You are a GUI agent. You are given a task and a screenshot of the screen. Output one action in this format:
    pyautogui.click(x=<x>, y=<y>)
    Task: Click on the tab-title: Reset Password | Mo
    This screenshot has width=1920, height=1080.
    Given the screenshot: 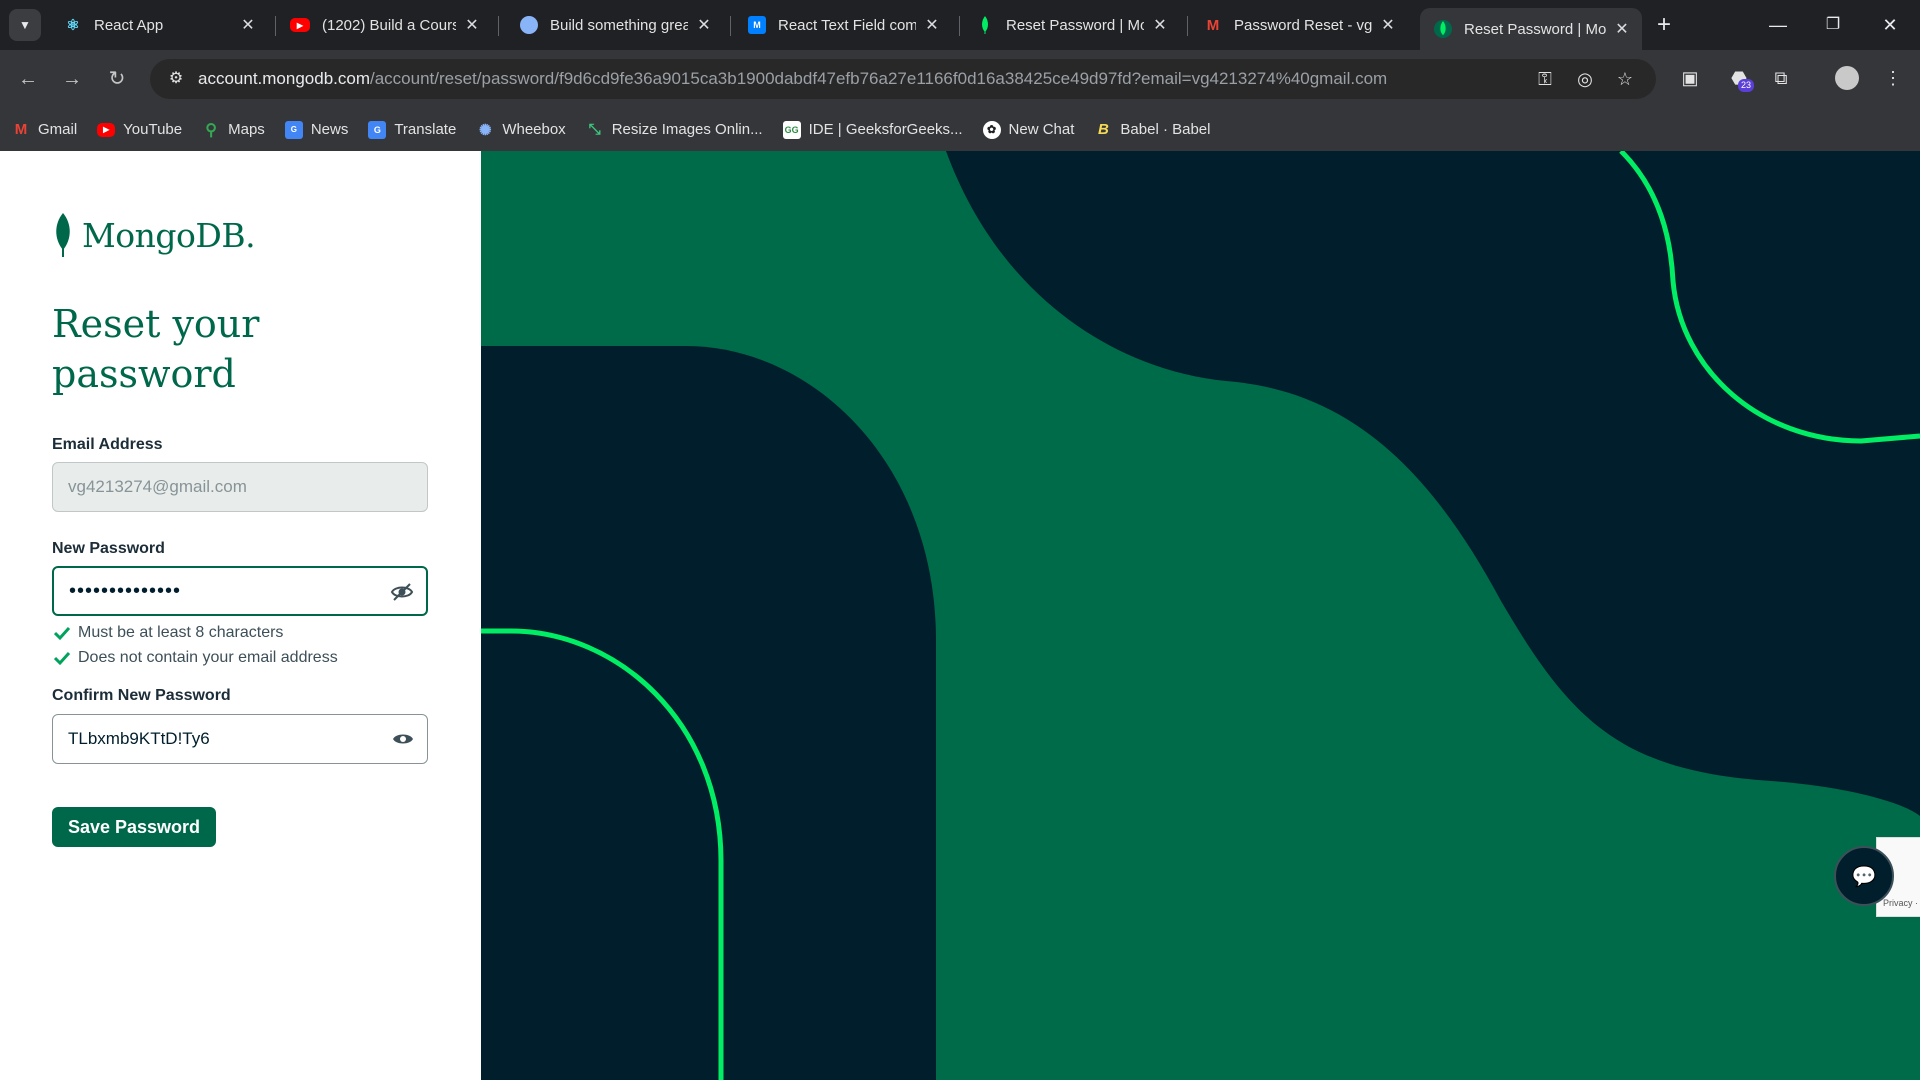 What is the action you would take?
    pyautogui.click(x=1535, y=29)
    